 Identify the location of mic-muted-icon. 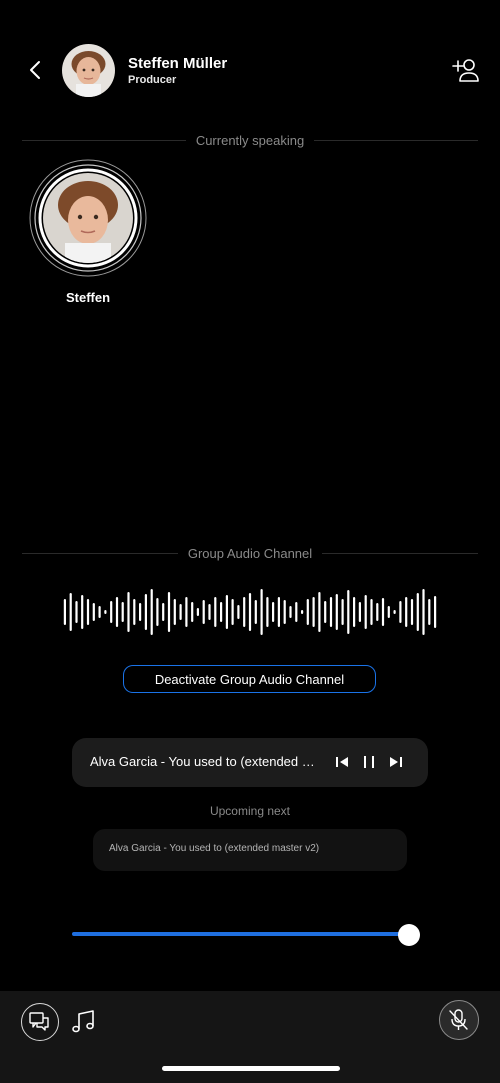
(458, 1019).